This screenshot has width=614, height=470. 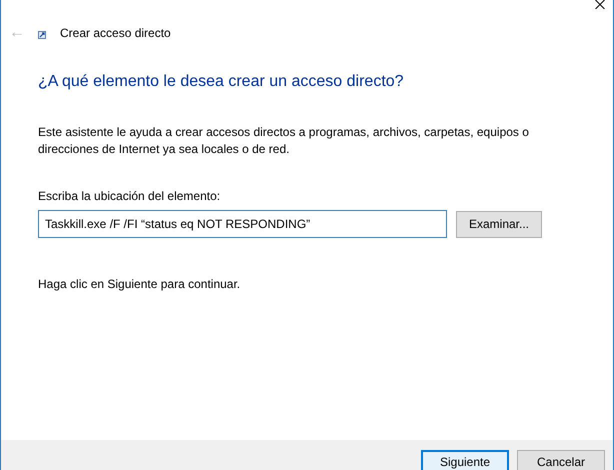 What do you see at coordinates (42, 35) in the screenshot?
I see `shortcut-icon` at bounding box center [42, 35].